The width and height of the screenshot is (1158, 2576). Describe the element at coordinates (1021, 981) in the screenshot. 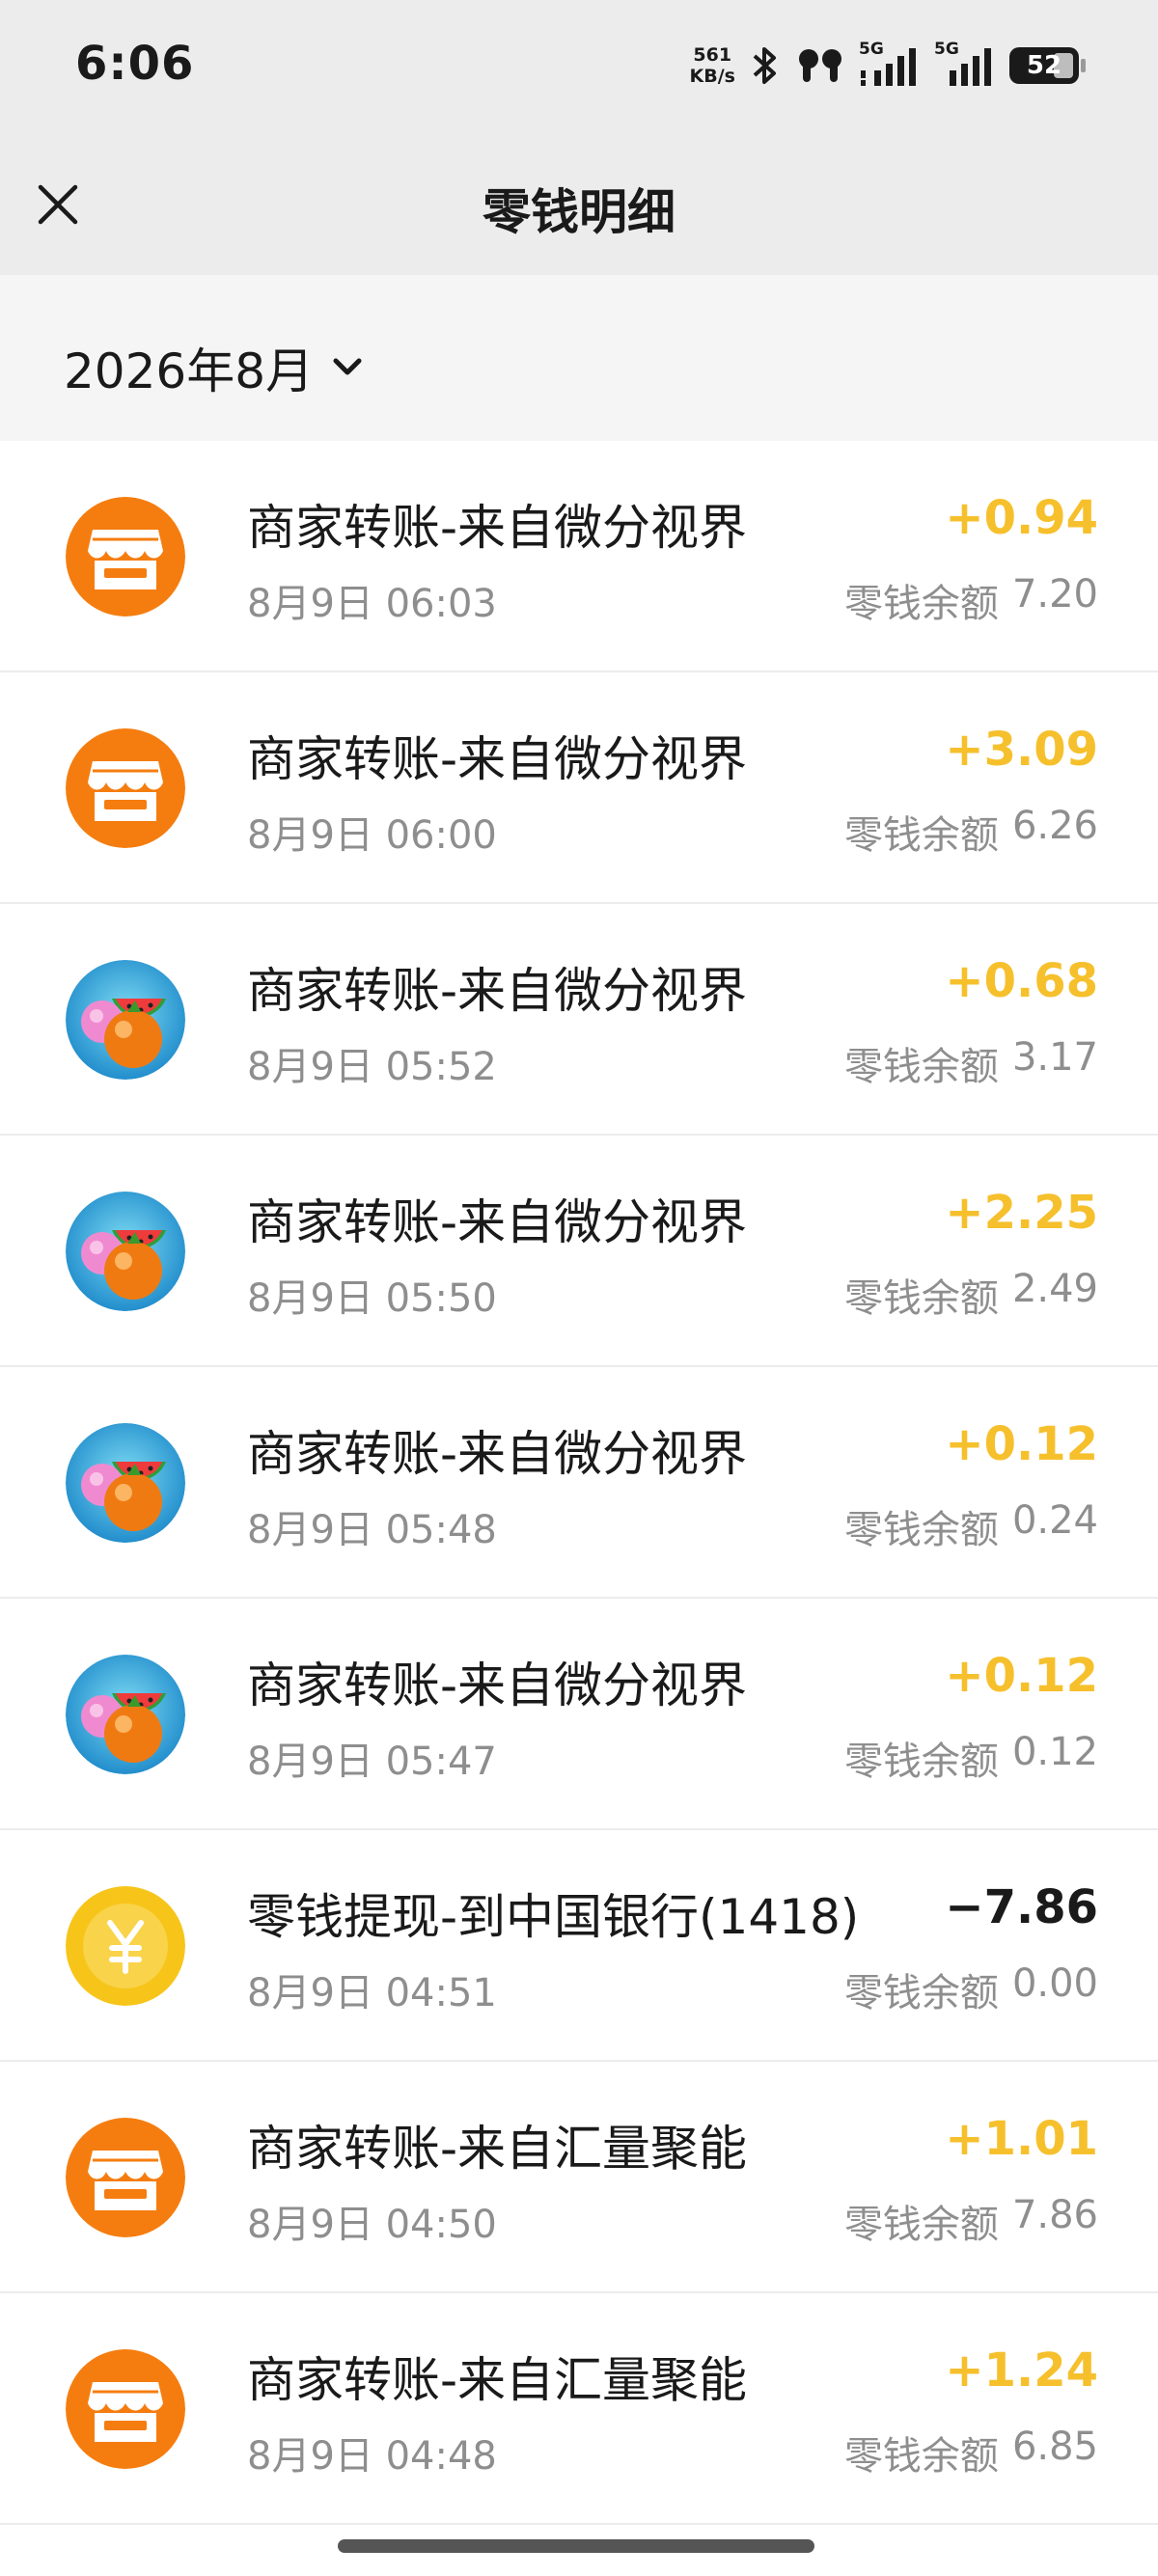

I see `transaction-amount: +0.68` at that location.